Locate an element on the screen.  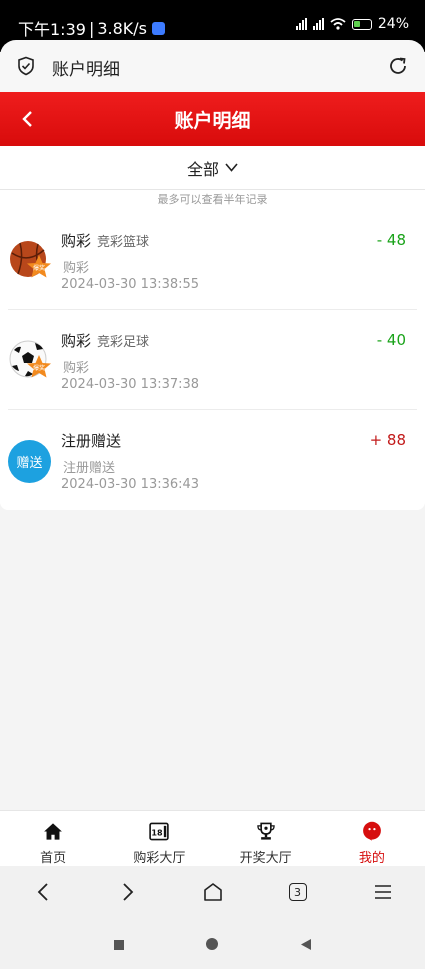
list-item: 爆奖 购彩 竞彩篮球 购彩 2024-03-30 13:38:55 - 48 is located at coordinates (212, 260).